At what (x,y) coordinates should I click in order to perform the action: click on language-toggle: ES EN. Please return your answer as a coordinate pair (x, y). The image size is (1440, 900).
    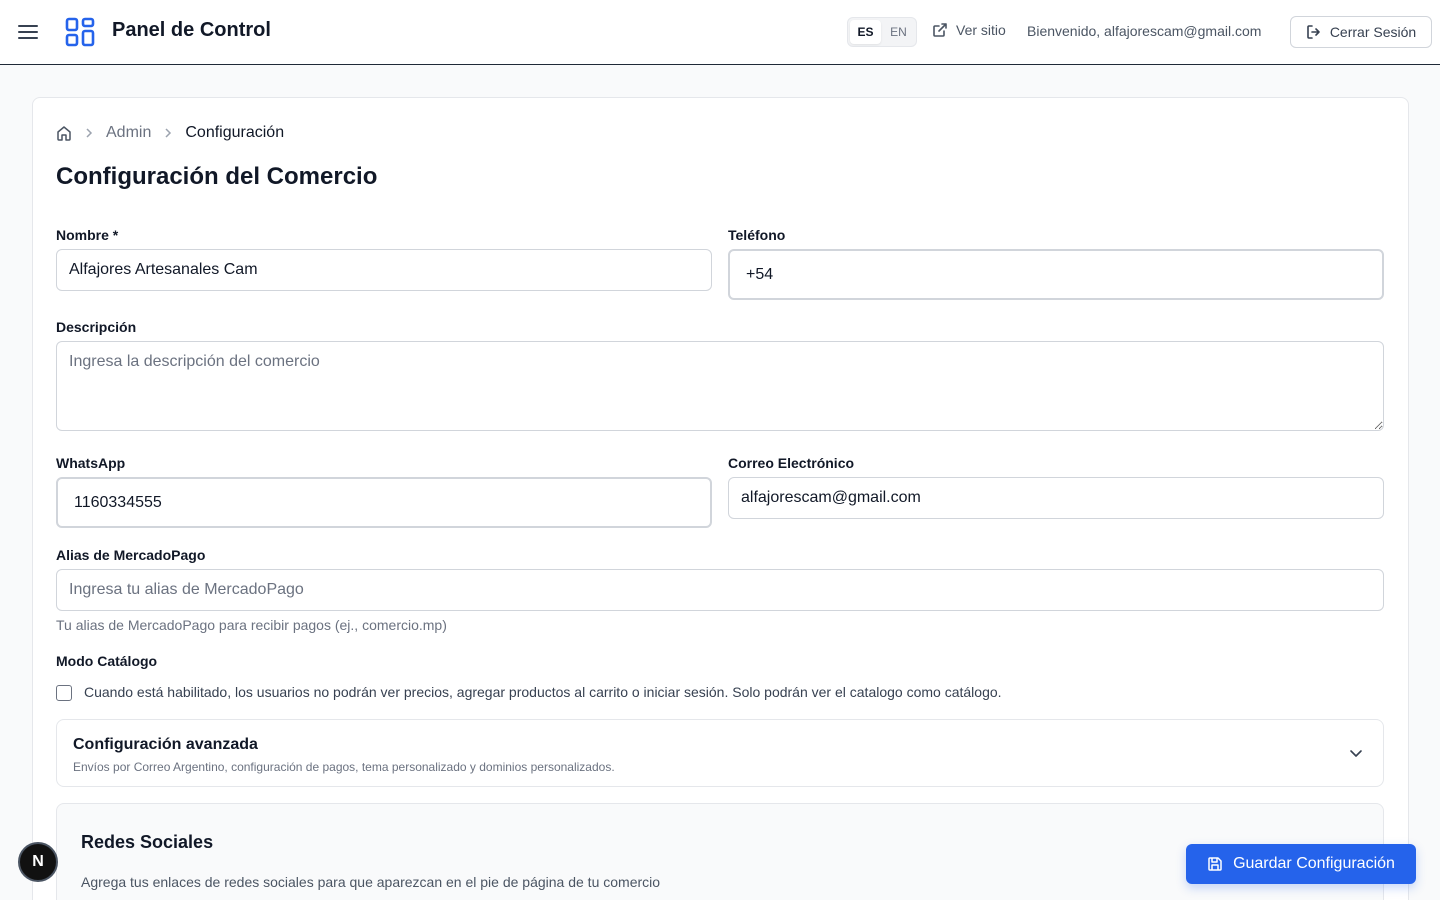
    Looking at the image, I should click on (882, 32).